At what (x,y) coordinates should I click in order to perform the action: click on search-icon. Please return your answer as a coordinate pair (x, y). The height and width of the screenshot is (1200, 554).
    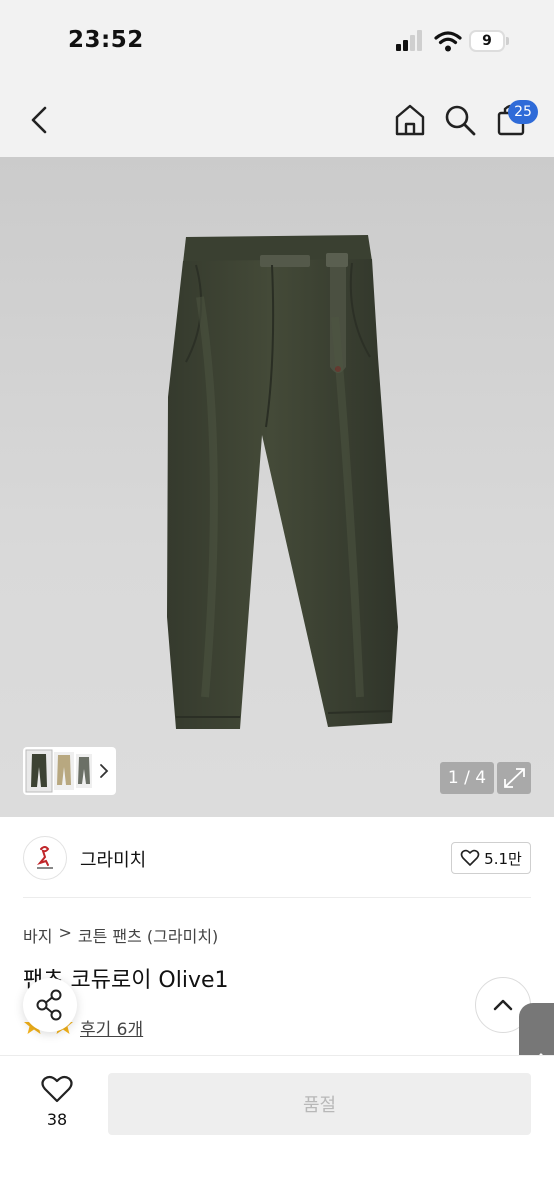
    Looking at the image, I should click on (460, 120).